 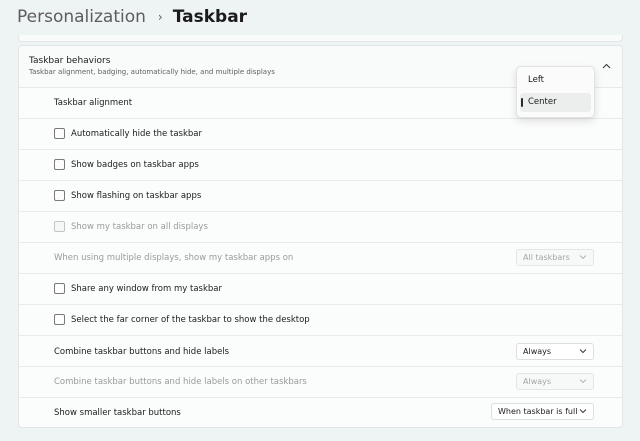 I want to click on smaller-buttons-select: When taskbar is full, so click(x=542, y=411).